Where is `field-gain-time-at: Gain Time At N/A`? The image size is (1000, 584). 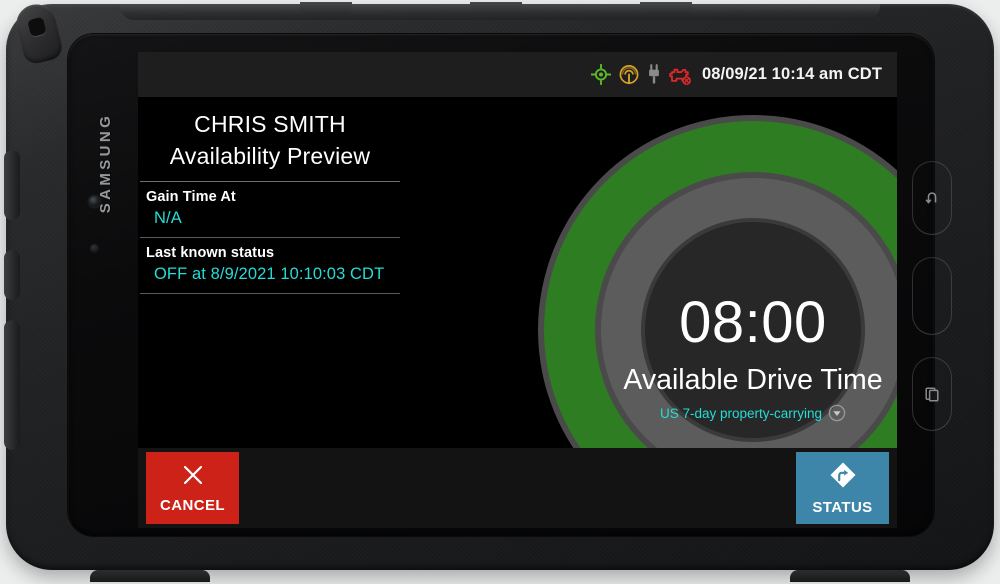
field-gain-time-at: Gain Time At N/A is located at coordinates (270, 205).